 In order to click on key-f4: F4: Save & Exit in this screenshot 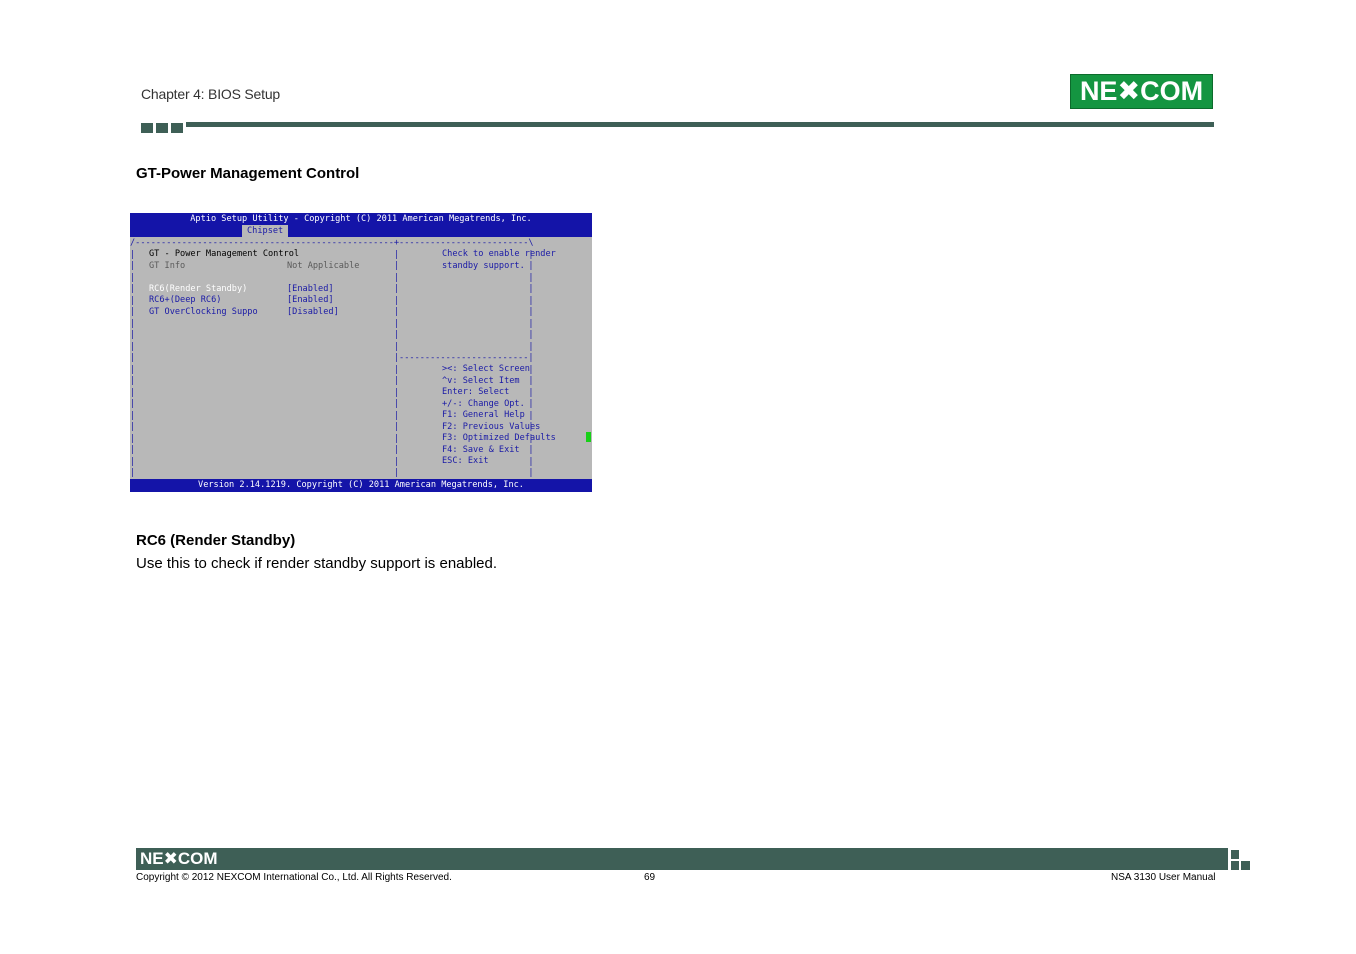, I will do `click(481, 450)`.